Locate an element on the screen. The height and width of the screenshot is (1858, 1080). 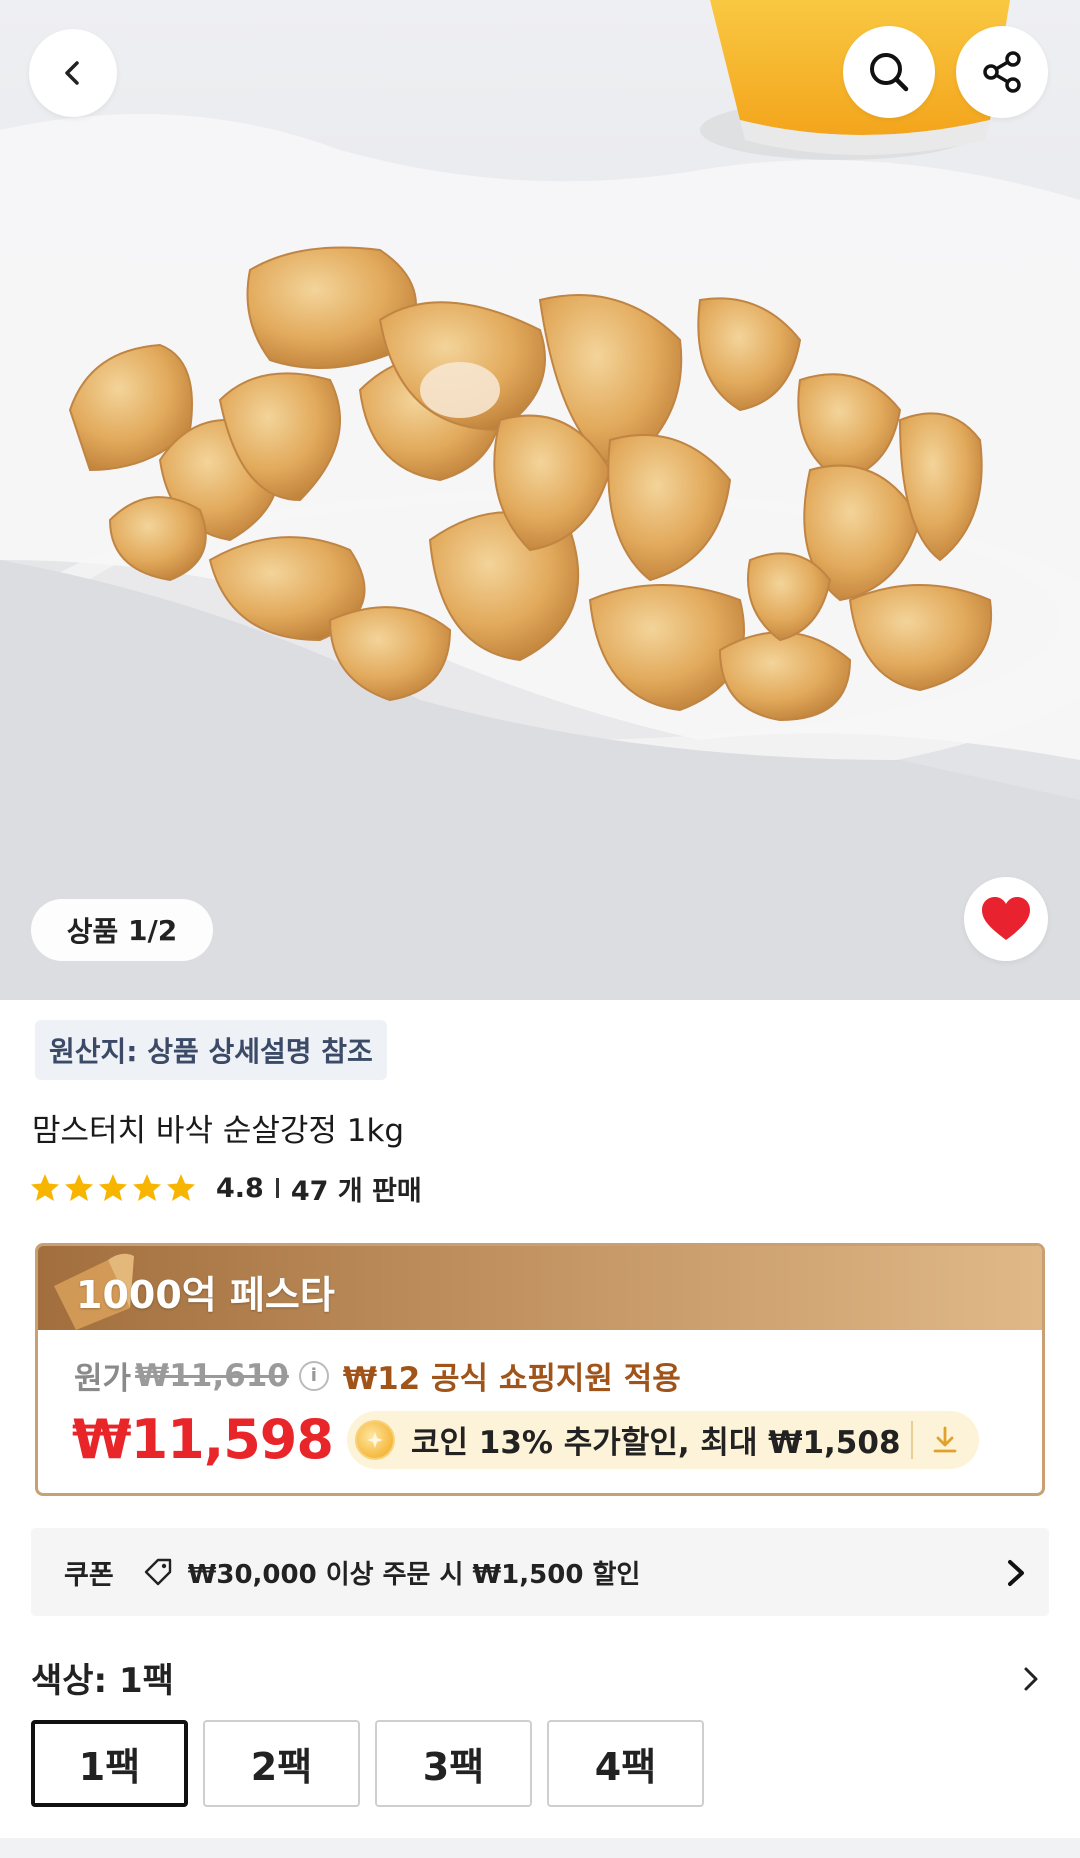
rating-stars is located at coordinates (113, 1188).